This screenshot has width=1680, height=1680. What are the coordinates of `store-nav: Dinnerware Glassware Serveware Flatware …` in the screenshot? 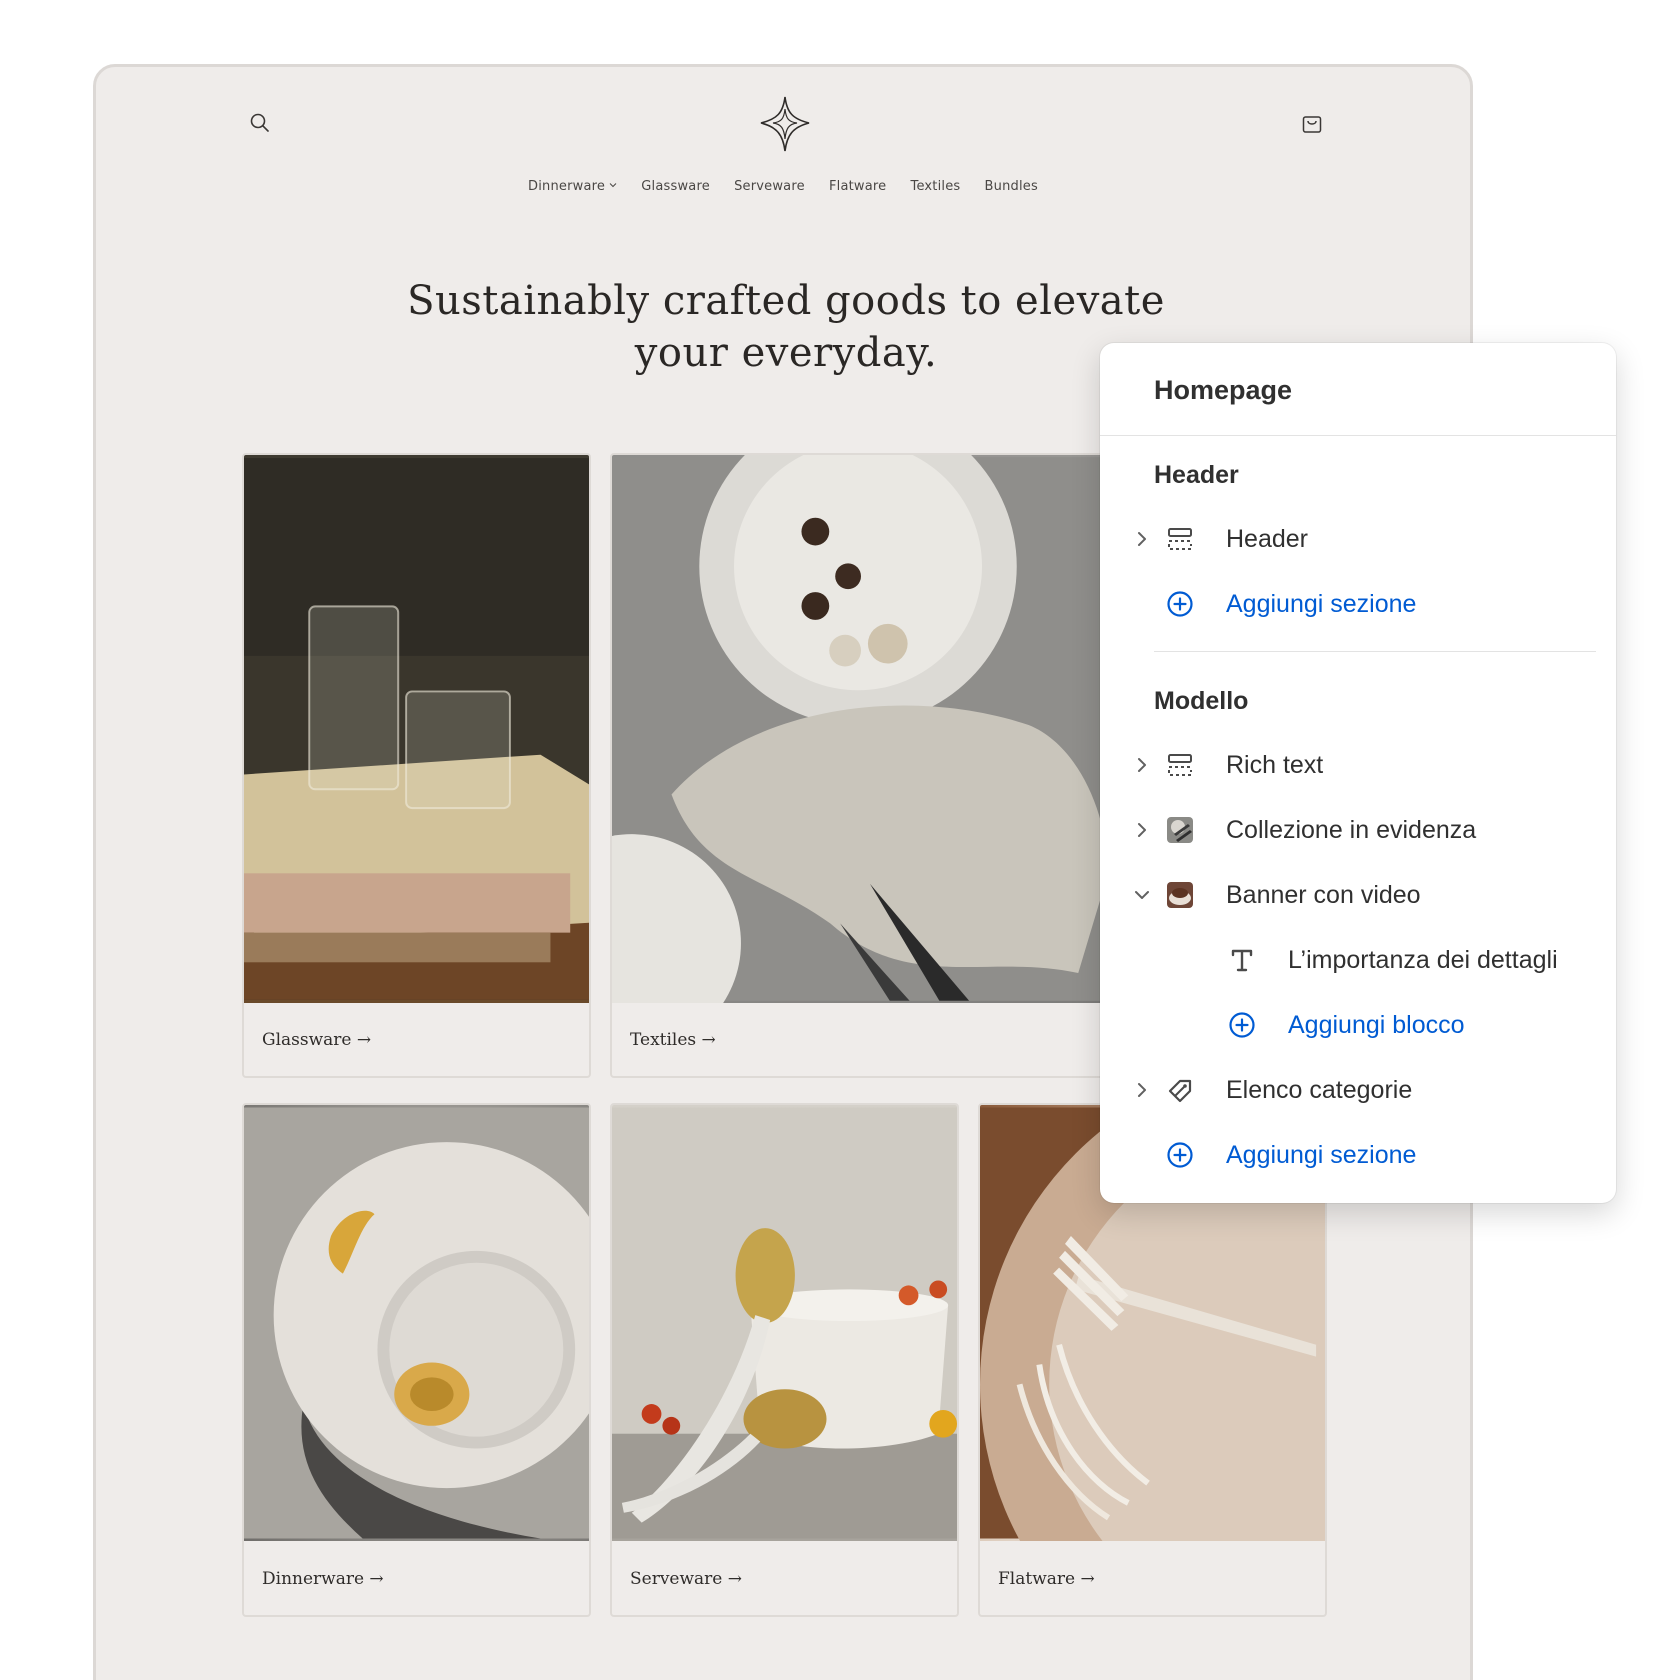 It's located at (783, 186).